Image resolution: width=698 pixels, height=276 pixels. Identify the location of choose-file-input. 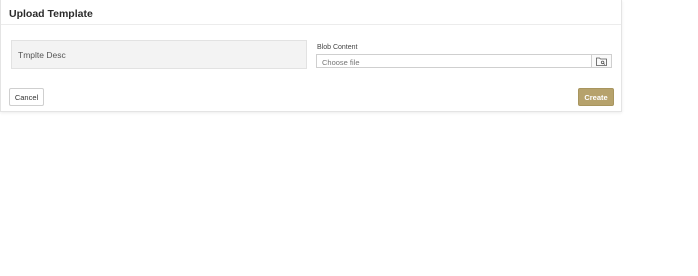
(454, 61).